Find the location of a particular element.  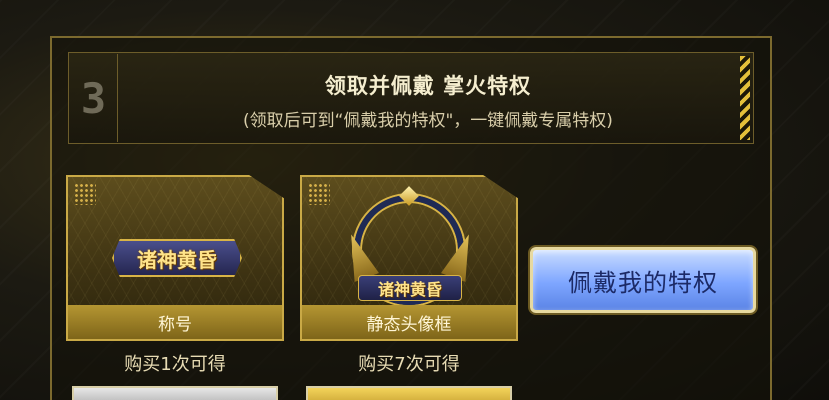

reward-name: 称号 is located at coordinates (175, 322).